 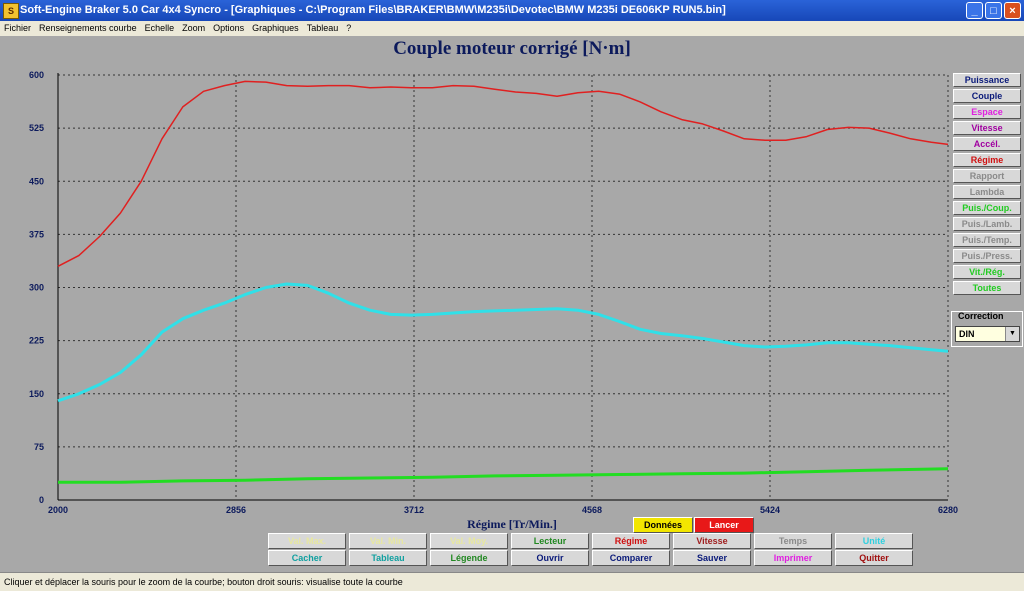 I want to click on lancer-button: Lancer, so click(x=724, y=525).